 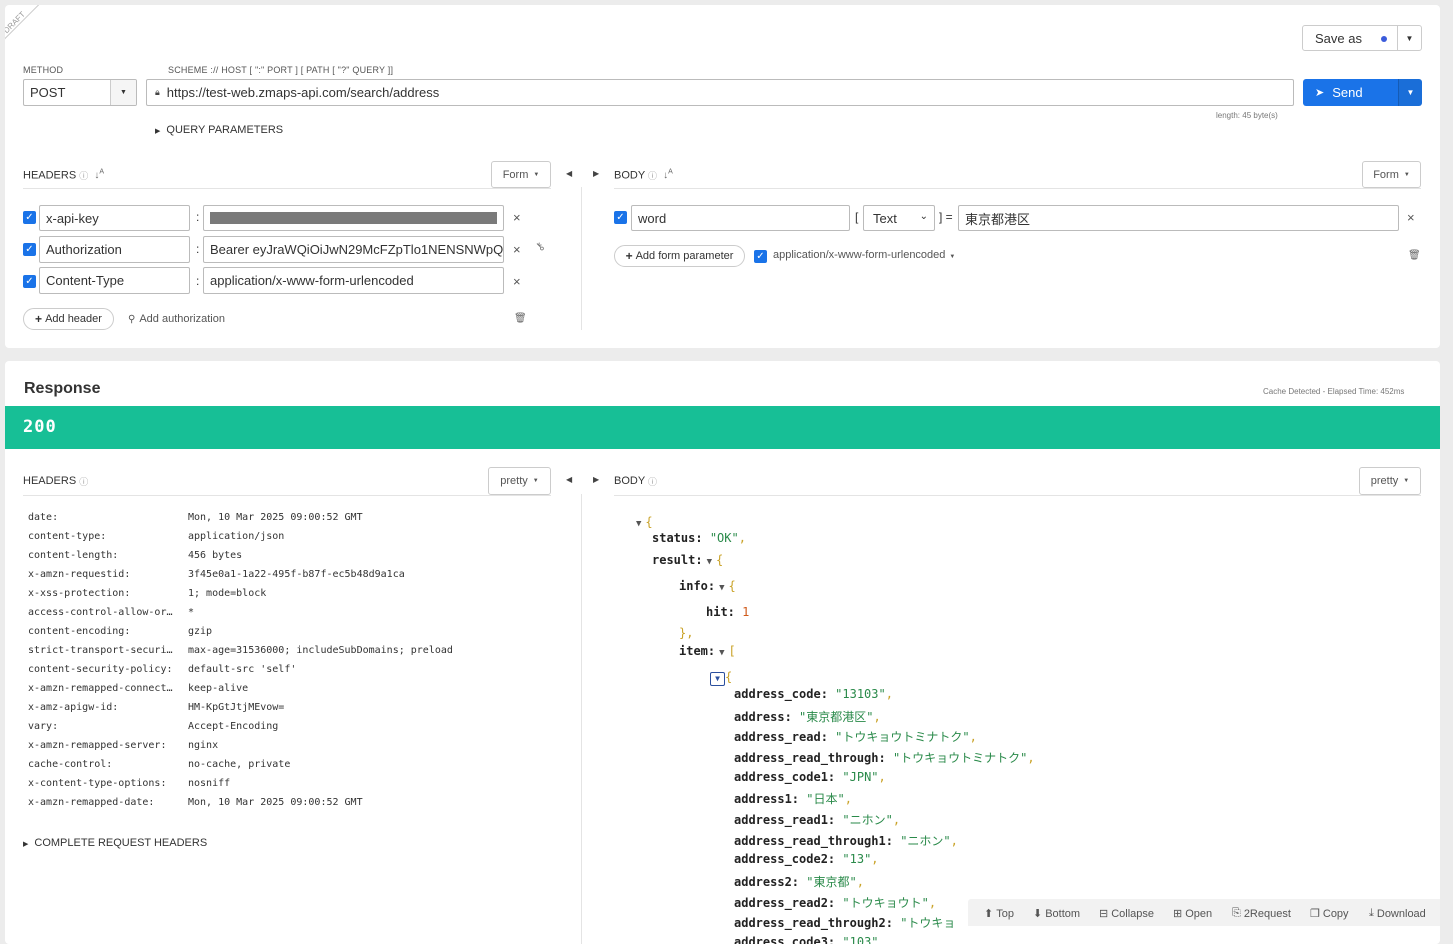 What do you see at coordinates (899, 218) in the screenshot?
I see `body-param-type-select: Text ⌄` at bounding box center [899, 218].